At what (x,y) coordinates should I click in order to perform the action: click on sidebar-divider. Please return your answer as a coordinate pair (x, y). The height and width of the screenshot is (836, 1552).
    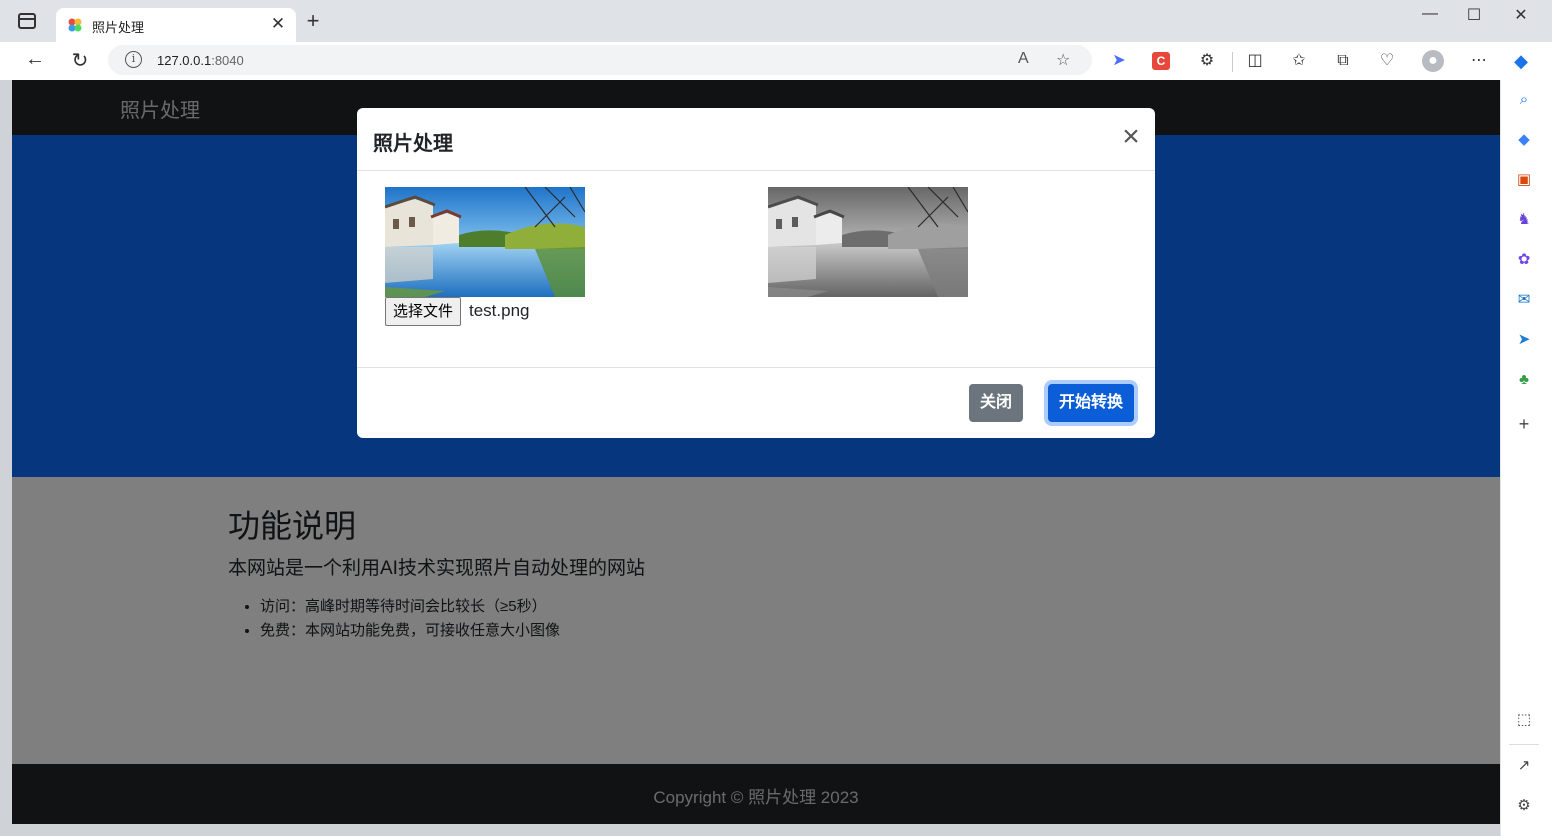
    Looking at the image, I should click on (1524, 744).